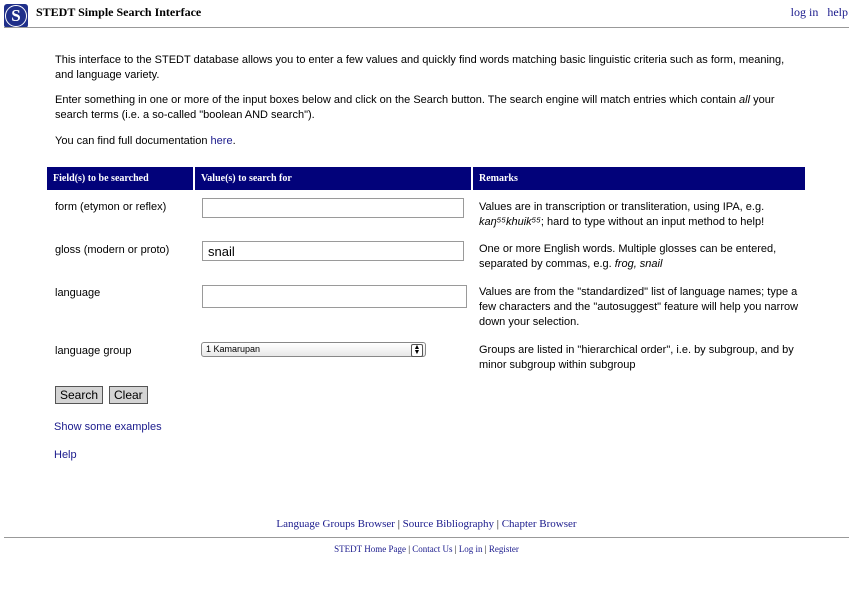 This screenshot has width=853, height=592. What do you see at coordinates (222, 141) in the screenshot?
I see `documentation-link: here` at bounding box center [222, 141].